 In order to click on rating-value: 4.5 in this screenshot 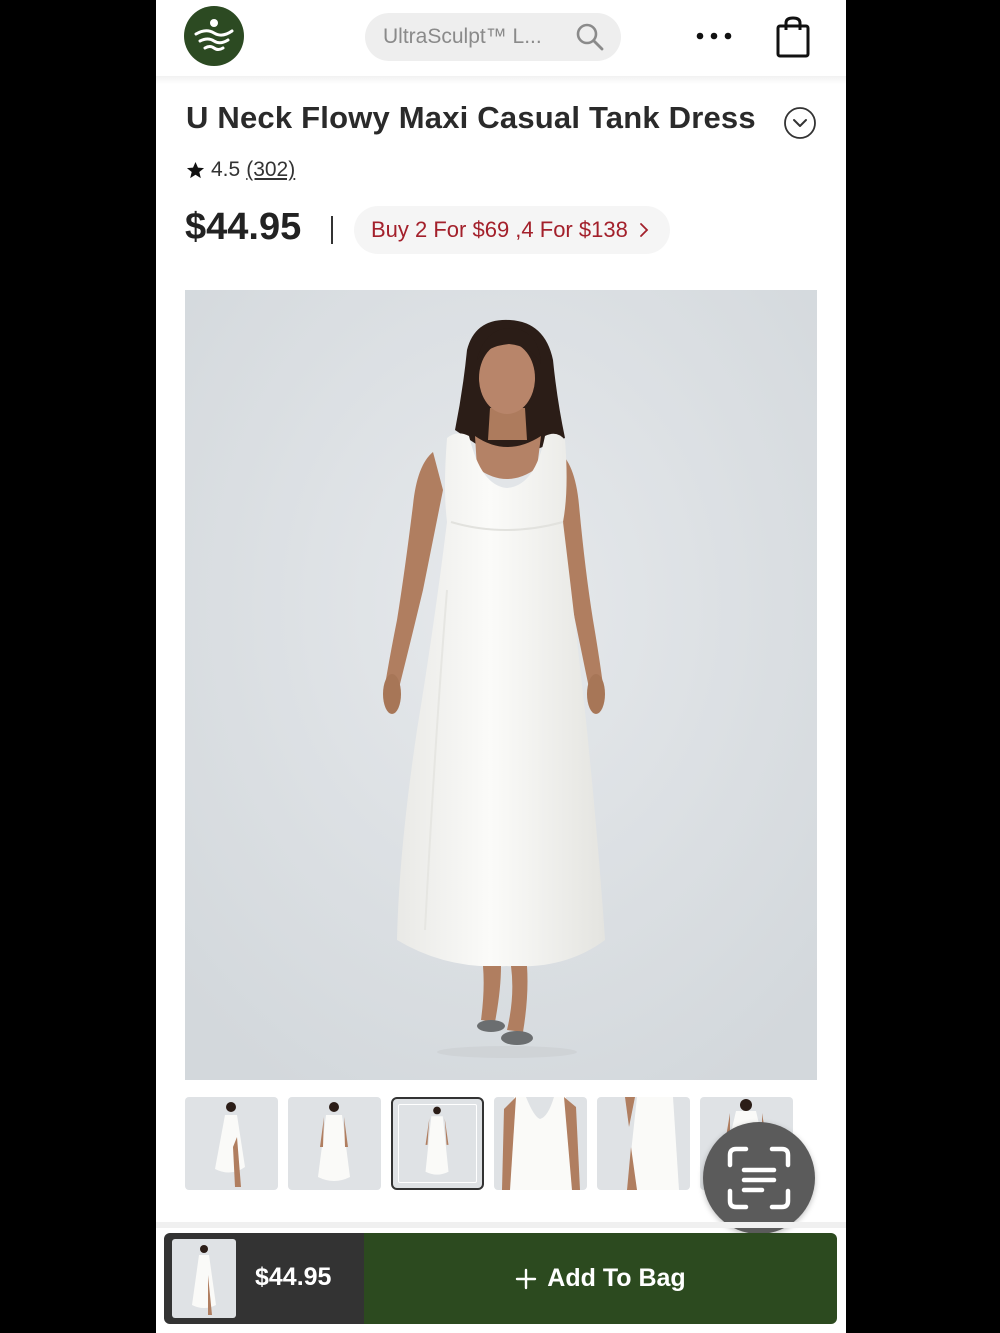, I will do `click(226, 169)`.